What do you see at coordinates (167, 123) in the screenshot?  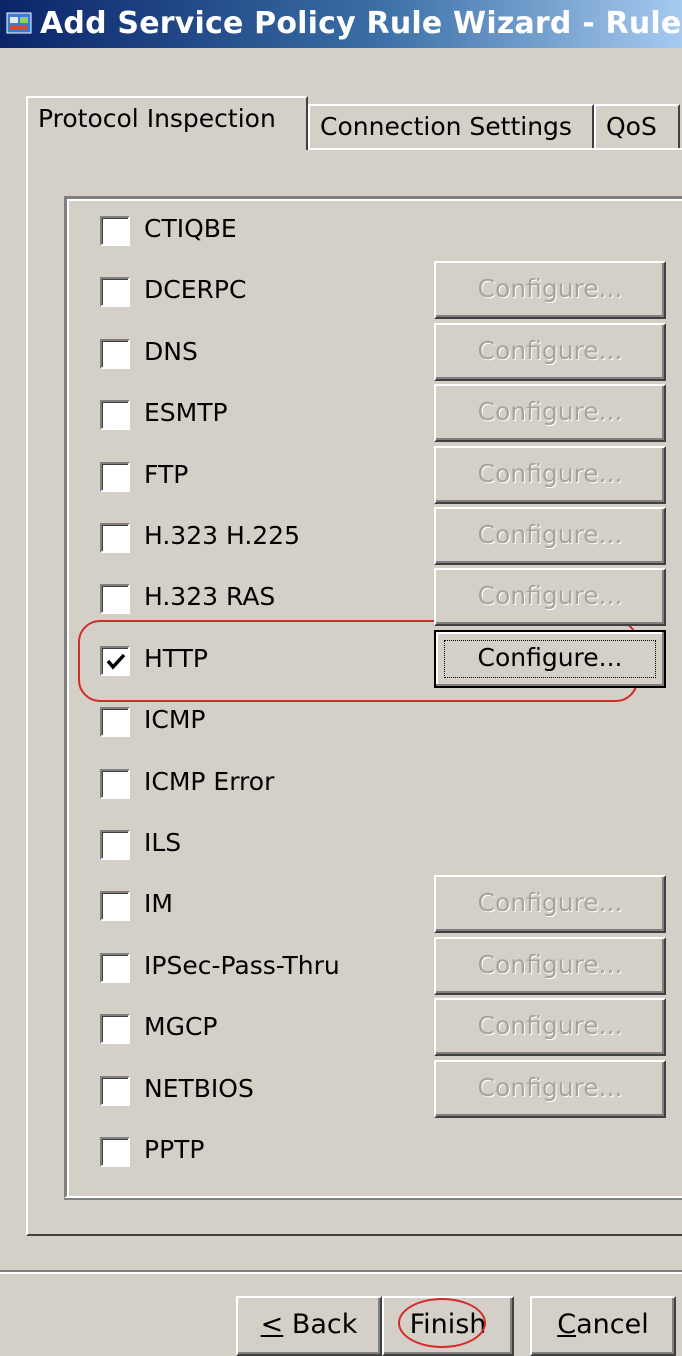 I see `tab-protocol-inspection: Protocol Inspection` at bounding box center [167, 123].